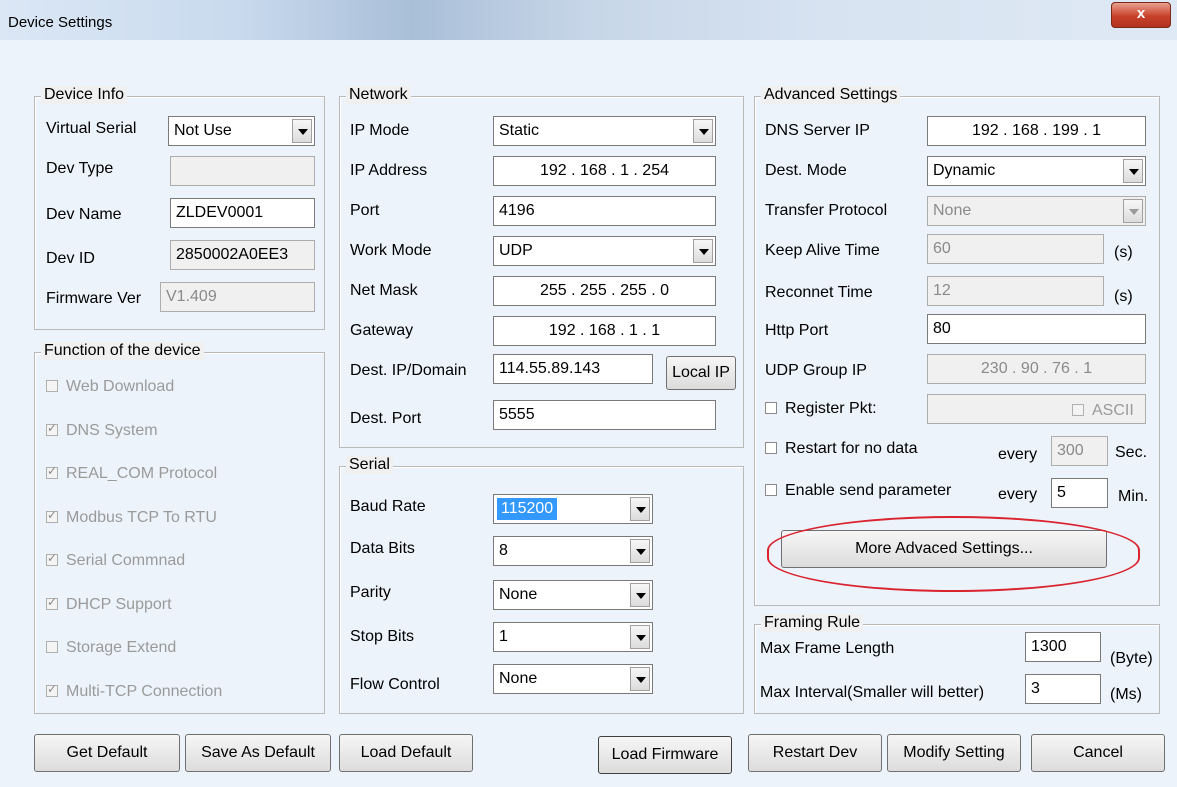  What do you see at coordinates (370, 592) in the screenshot?
I see `parity-label: Parity` at bounding box center [370, 592].